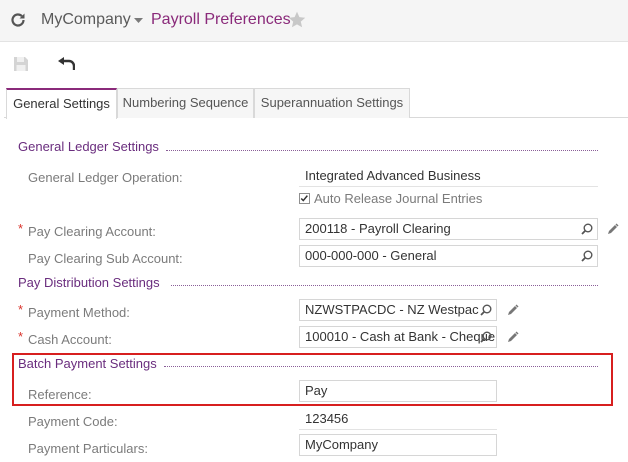 This screenshot has width=628, height=462. Describe the element at coordinates (88, 448) in the screenshot. I see `payment-particulars-label: Payment Particulars:` at that location.